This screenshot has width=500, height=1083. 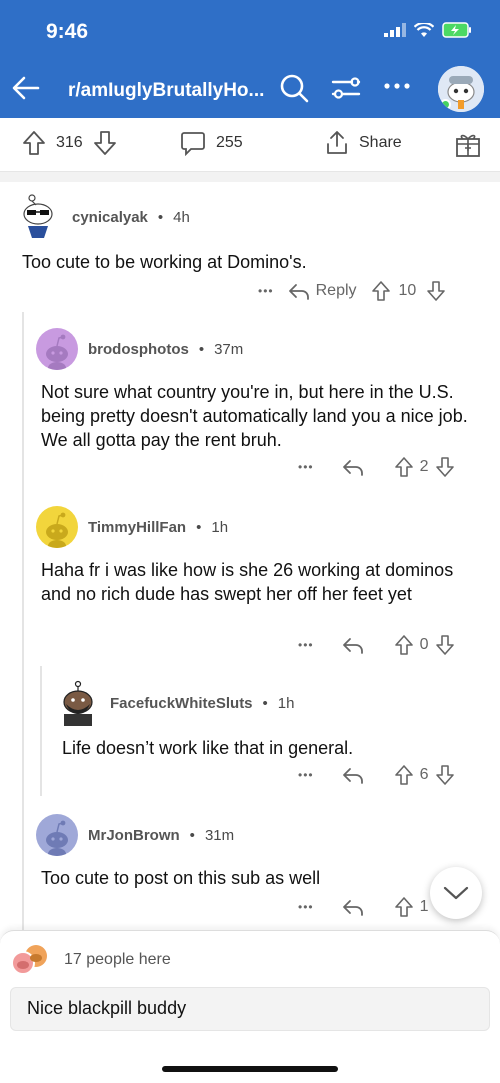 I want to click on reply-button: Reply, so click(x=322, y=291).